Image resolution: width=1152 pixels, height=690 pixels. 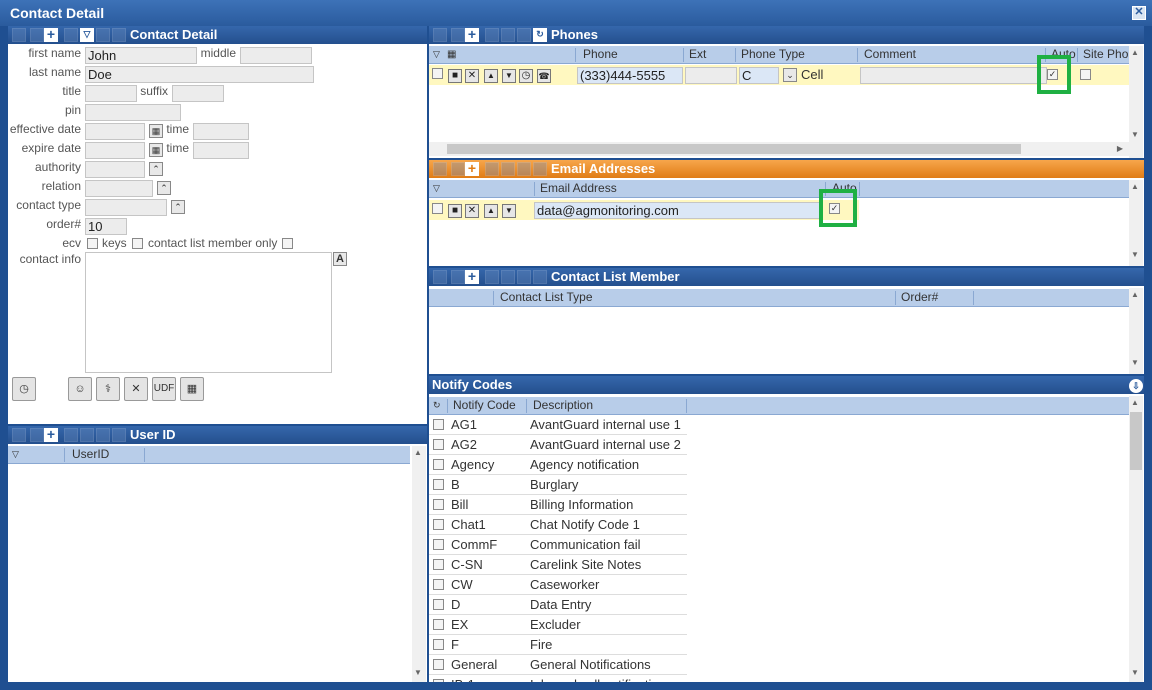 I want to click on list-item: Agency Agency notification, so click(x=558, y=465).